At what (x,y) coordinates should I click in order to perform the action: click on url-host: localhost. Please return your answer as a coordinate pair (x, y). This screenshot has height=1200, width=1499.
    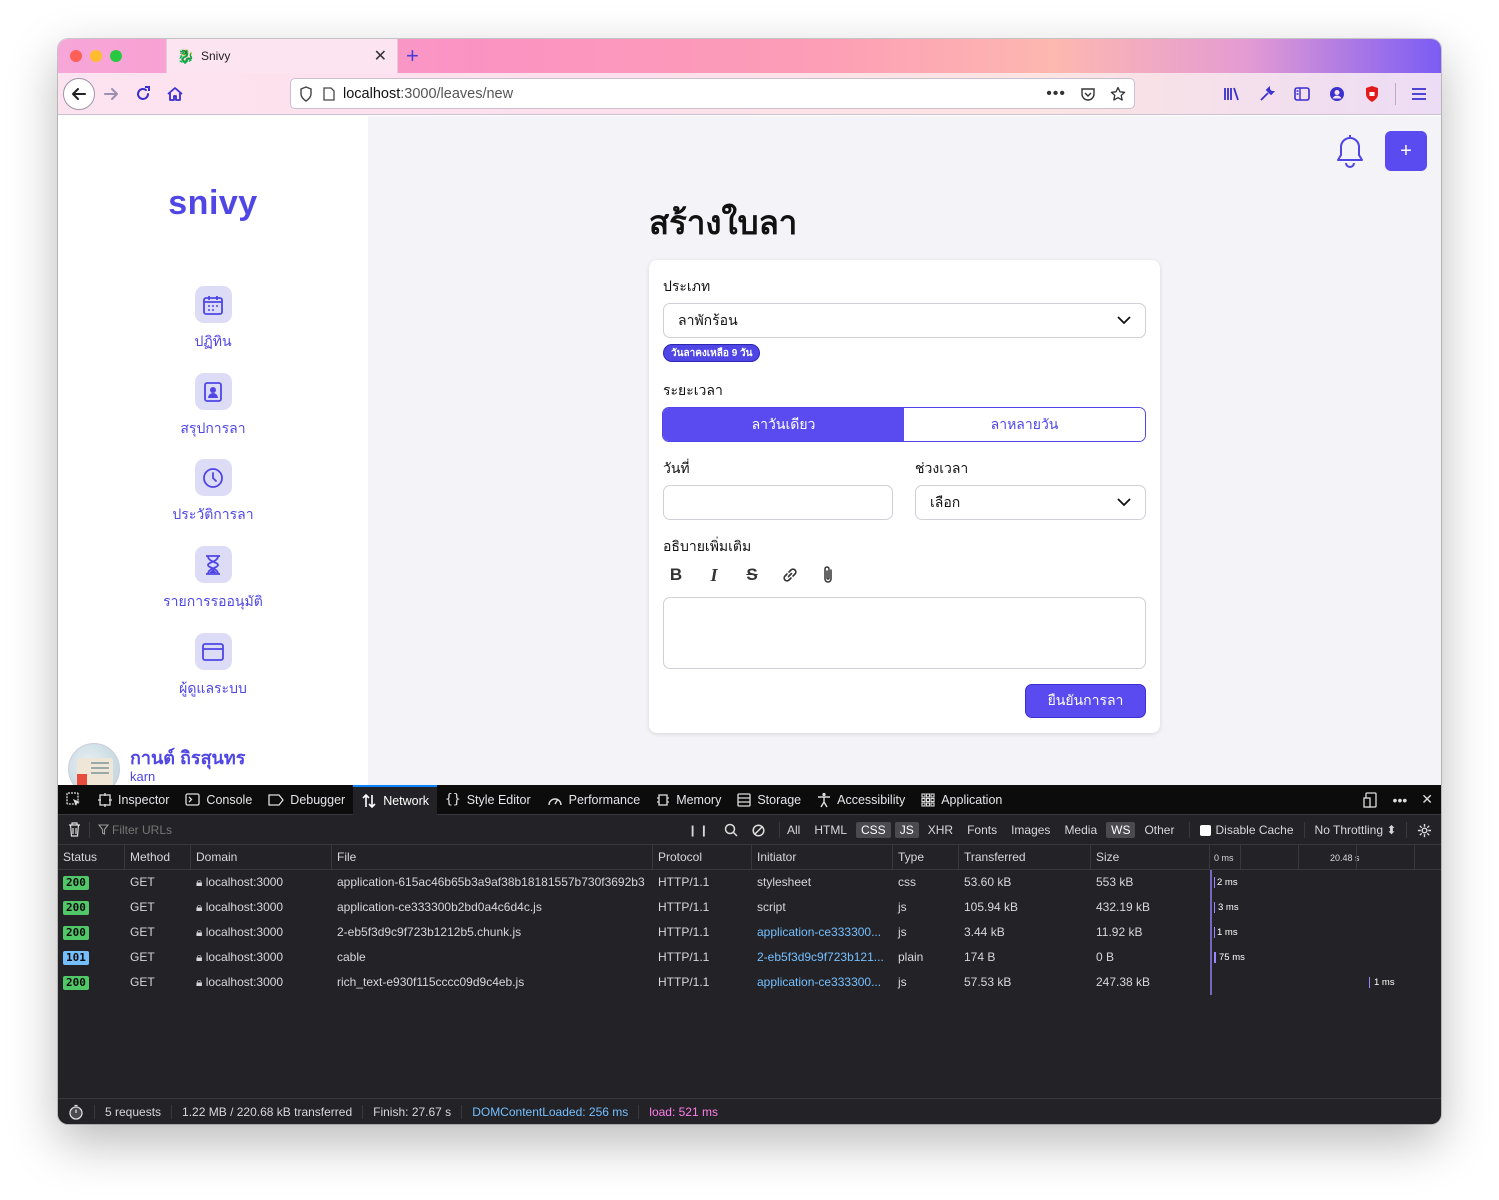
    Looking at the image, I should click on (372, 93).